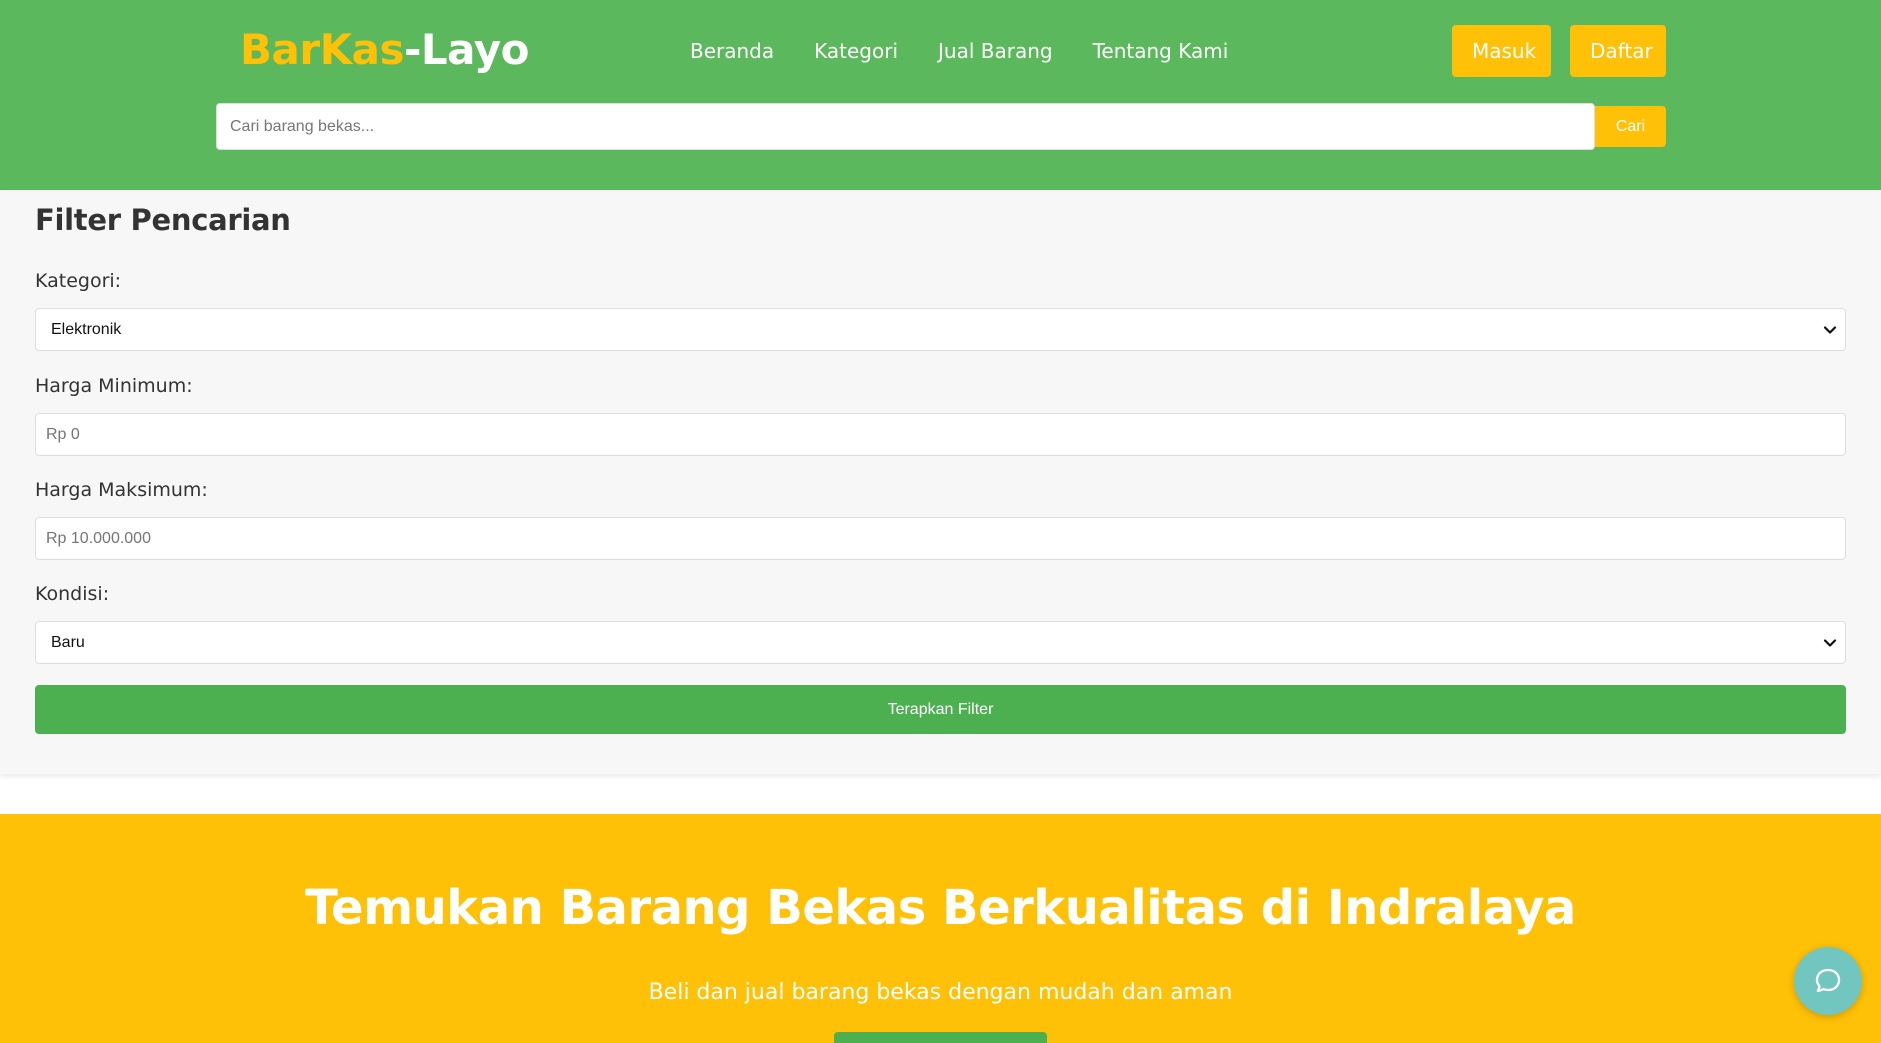 The height and width of the screenshot is (1043, 1881). I want to click on nav-link-beranda: Beranda, so click(732, 51).